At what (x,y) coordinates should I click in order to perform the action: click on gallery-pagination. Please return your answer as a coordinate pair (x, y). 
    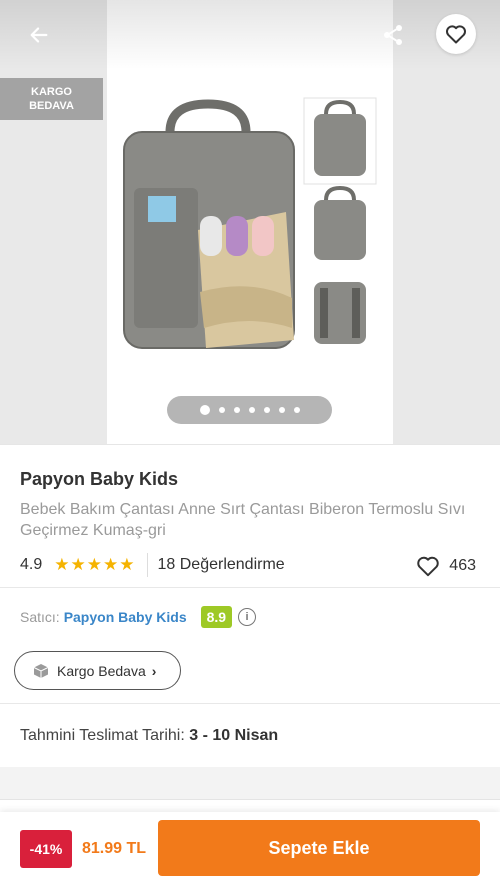
    Looking at the image, I should click on (249, 410).